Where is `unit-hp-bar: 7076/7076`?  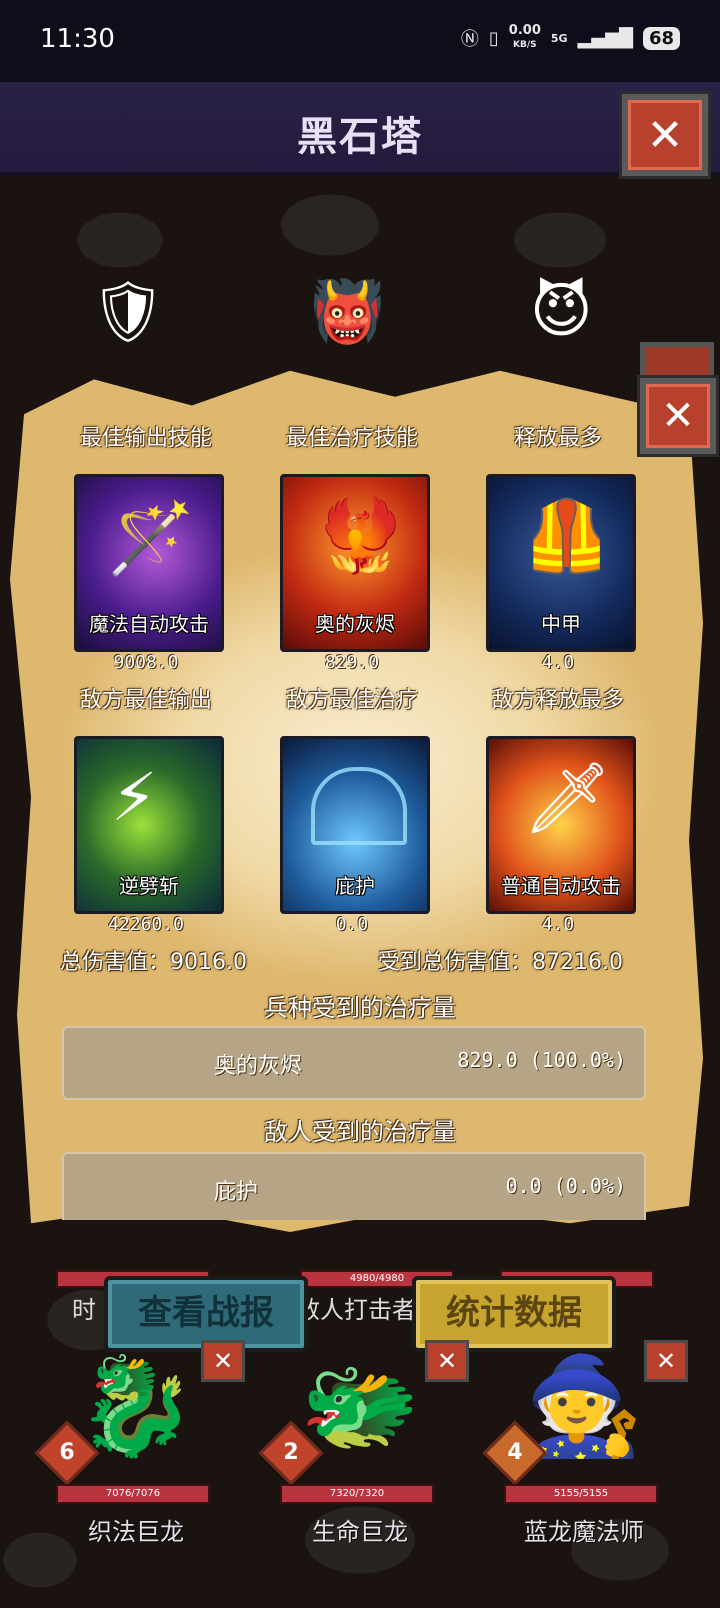
unit-hp-bar: 7076/7076 is located at coordinates (133, 1494).